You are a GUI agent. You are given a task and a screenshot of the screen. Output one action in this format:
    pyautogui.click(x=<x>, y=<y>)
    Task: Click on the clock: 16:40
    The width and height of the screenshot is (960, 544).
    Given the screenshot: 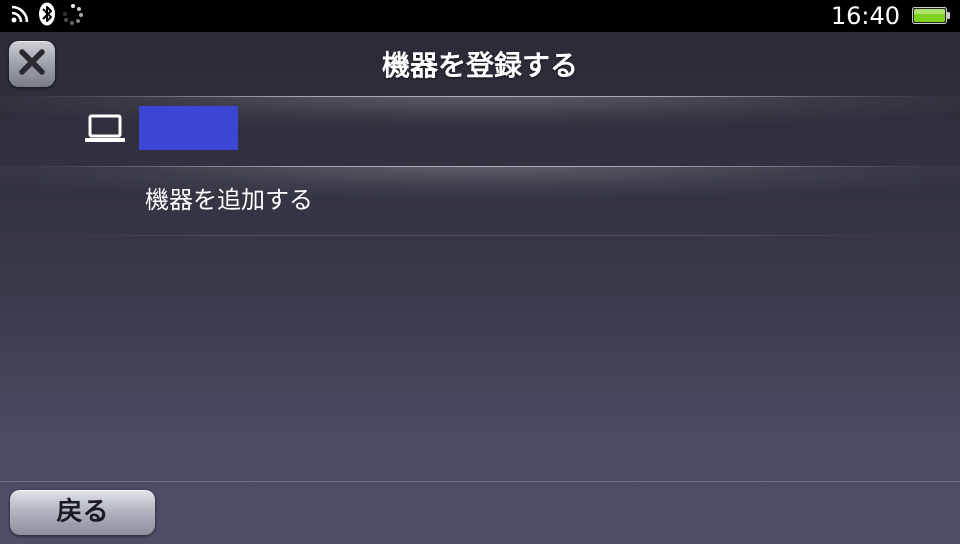 What is the action you would take?
    pyautogui.click(x=865, y=16)
    